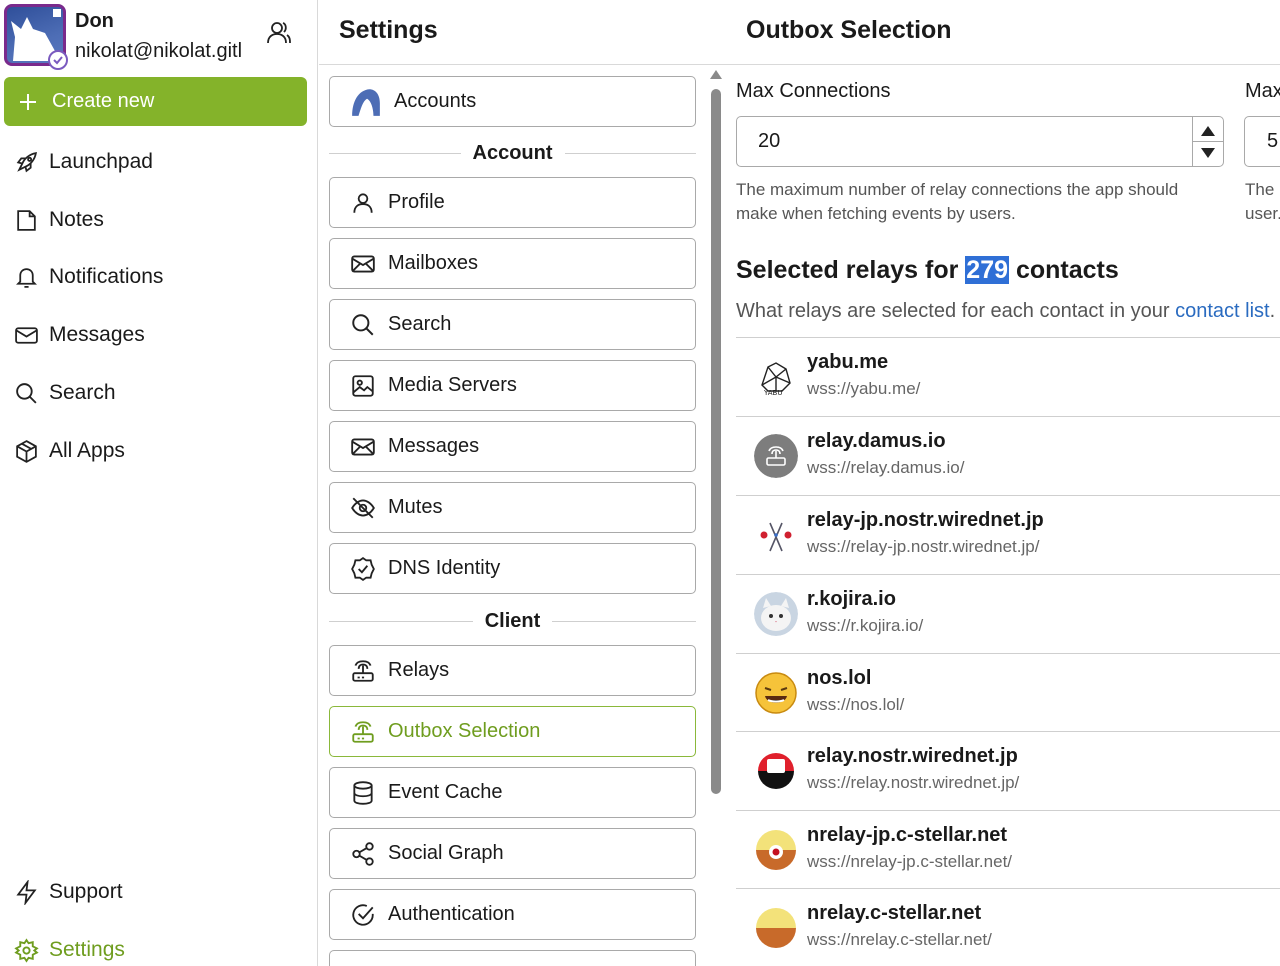  I want to click on settings-title: Settings, so click(388, 30).